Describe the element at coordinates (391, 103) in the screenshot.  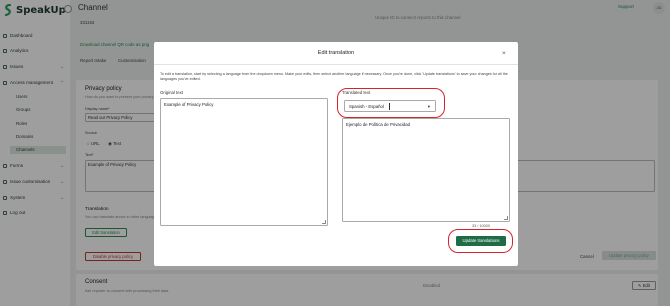
I see `highlight-ring-language` at that location.